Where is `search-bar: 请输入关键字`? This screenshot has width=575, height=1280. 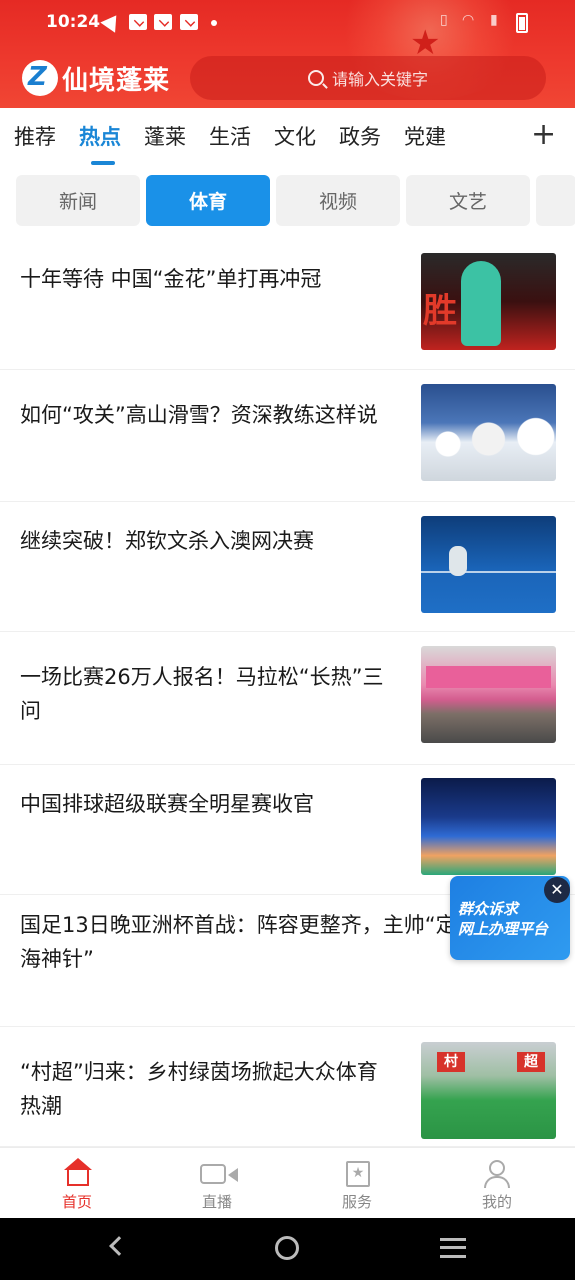
search-bar: 请输入关键字 is located at coordinates (368, 78).